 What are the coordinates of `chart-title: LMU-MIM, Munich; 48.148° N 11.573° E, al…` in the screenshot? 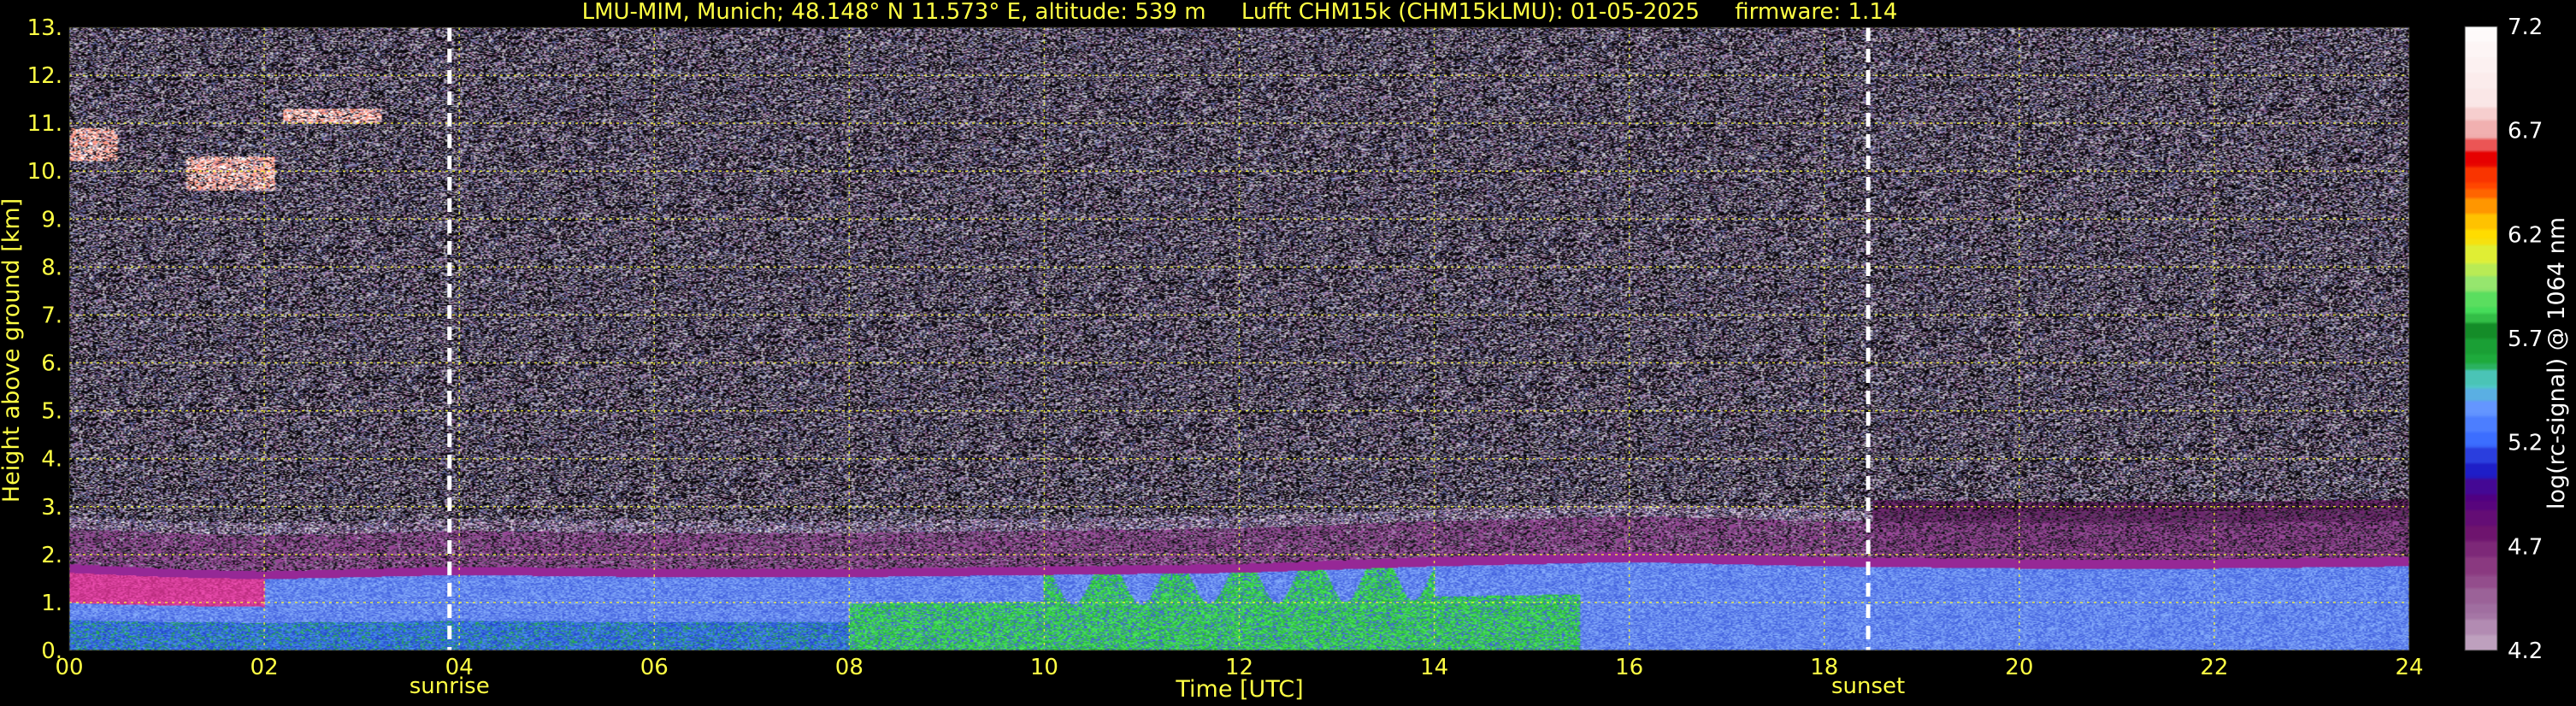 It's located at (1240, 12).